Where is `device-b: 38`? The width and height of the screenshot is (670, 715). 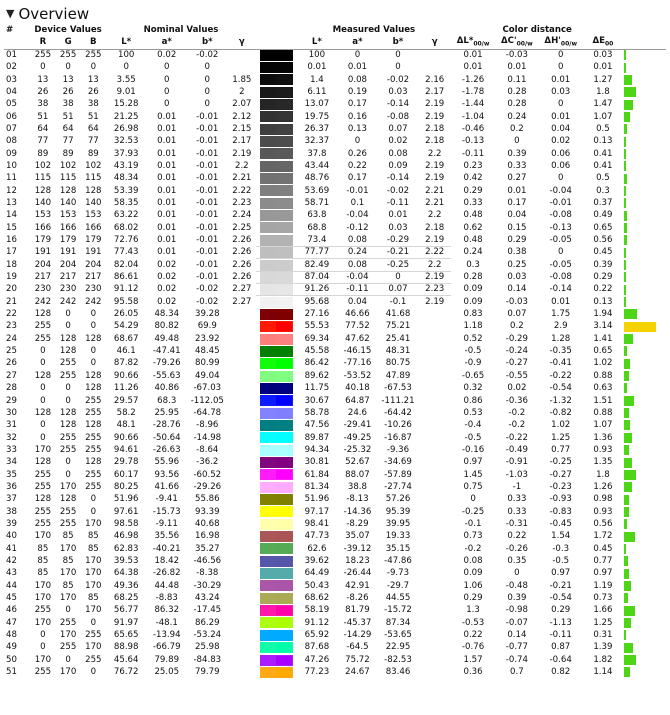
device-b: 38 is located at coordinates (93, 104).